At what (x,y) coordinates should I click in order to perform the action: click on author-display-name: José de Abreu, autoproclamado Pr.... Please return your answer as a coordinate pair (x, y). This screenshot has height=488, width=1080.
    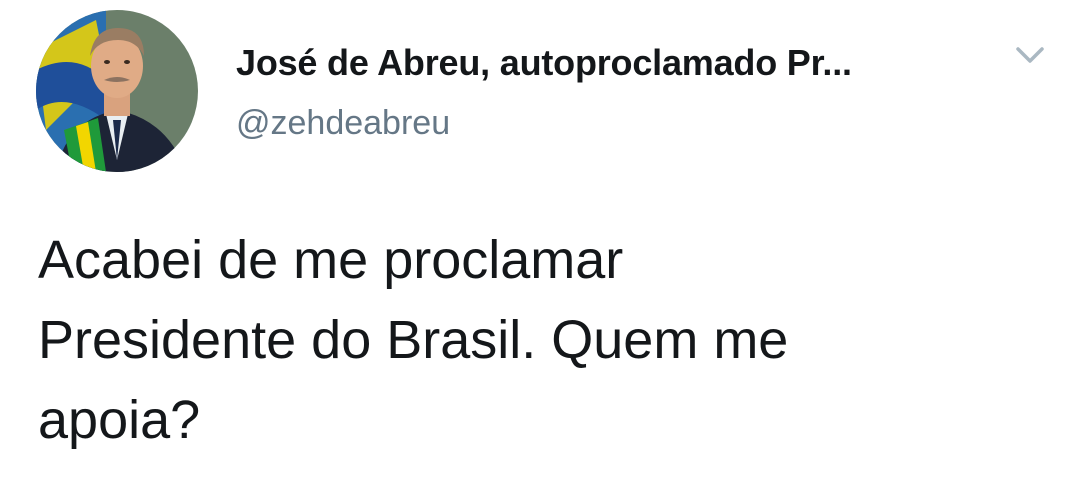
    Looking at the image, I should click on (544, 63).